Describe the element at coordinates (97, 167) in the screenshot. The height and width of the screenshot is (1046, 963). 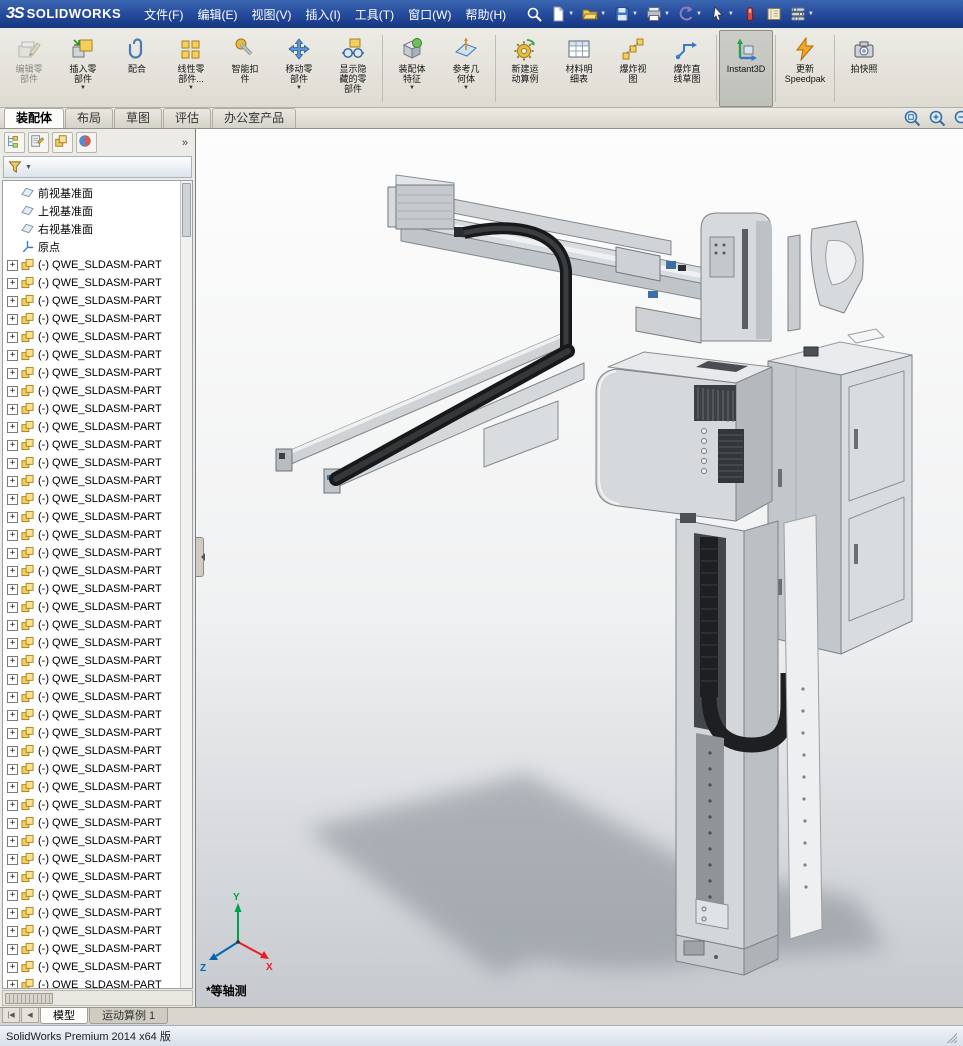
I see `tree-filter-bar: ▼` at that location.